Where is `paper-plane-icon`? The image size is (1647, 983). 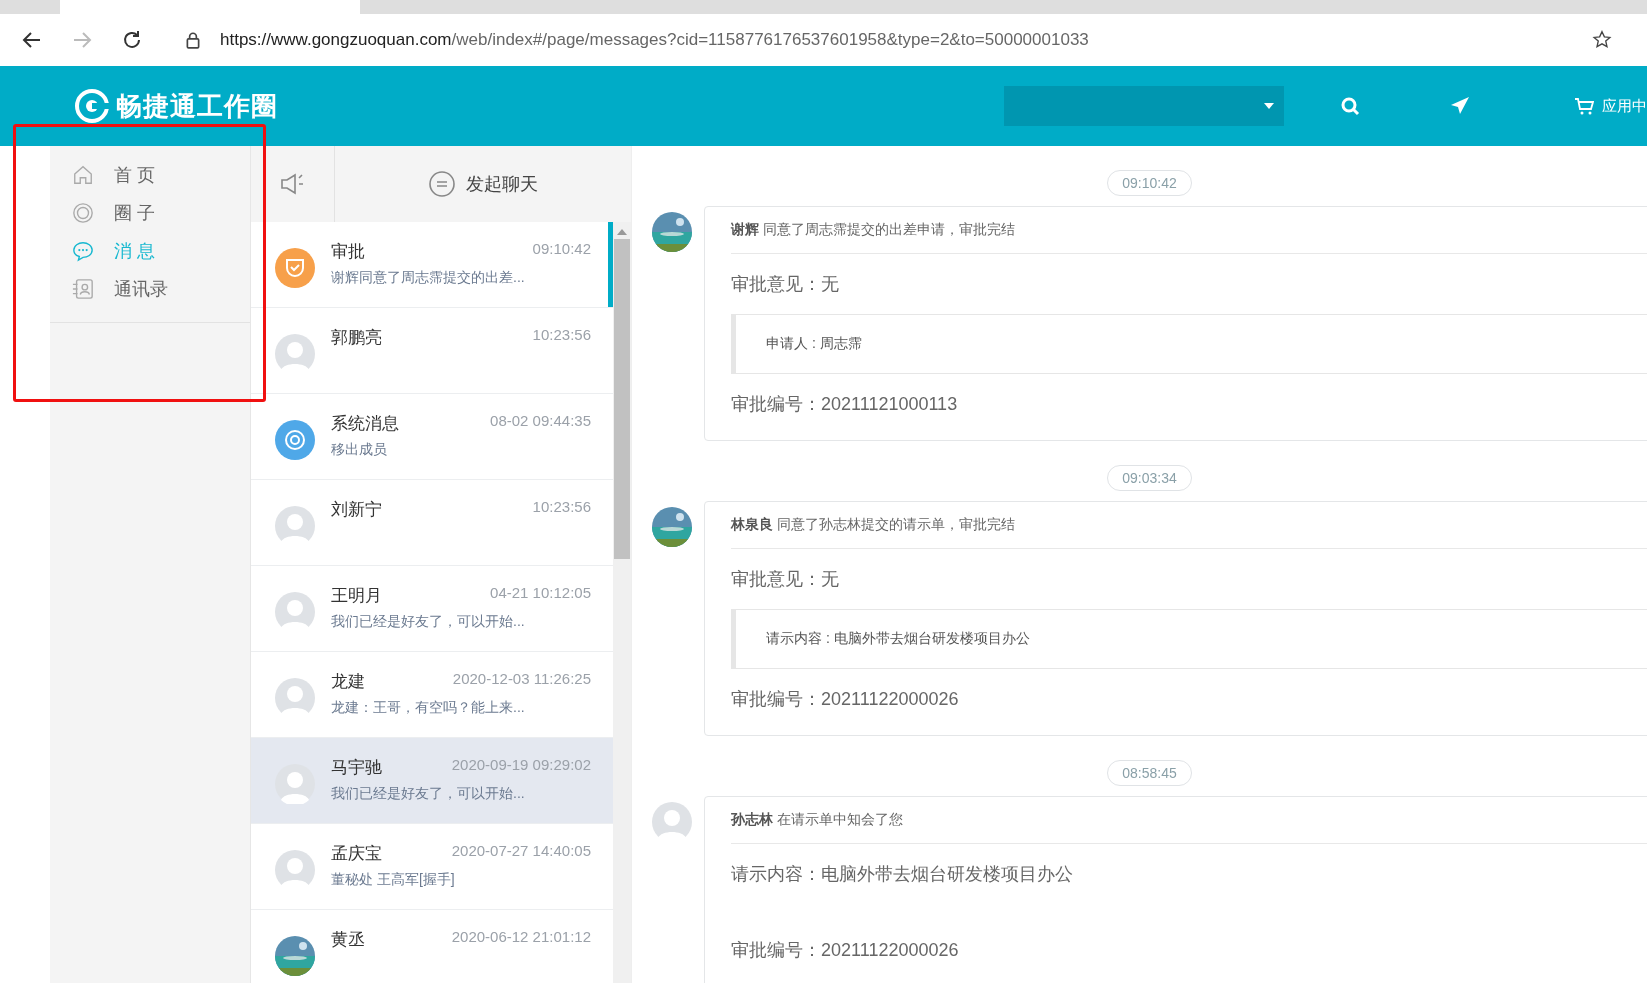
paper-plane-icon is located at coordinates (1460, 106).